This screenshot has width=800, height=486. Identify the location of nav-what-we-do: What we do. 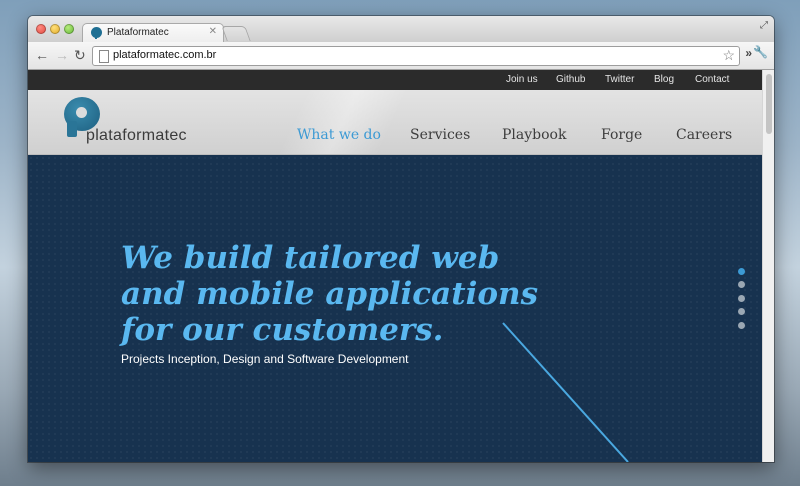
(339, 135).